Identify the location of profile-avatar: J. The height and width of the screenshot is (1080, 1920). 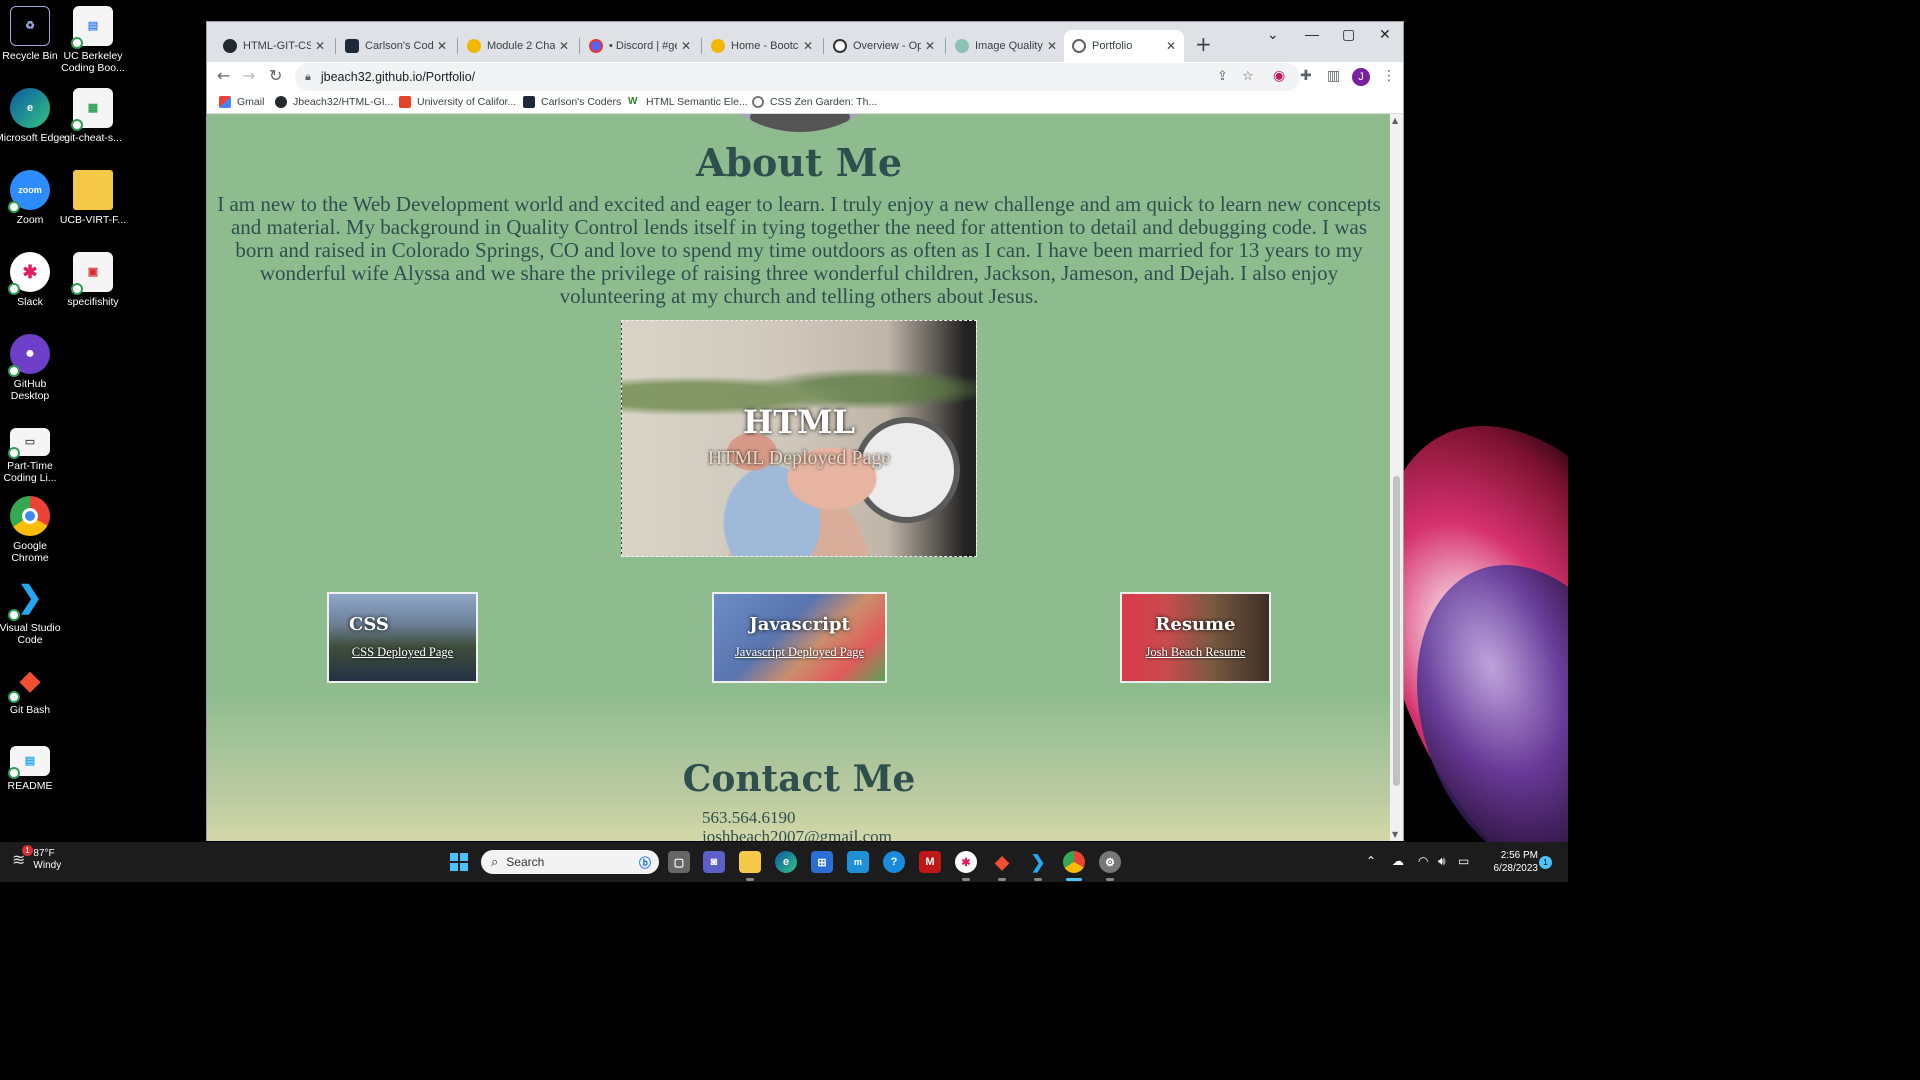
(1361, 77).